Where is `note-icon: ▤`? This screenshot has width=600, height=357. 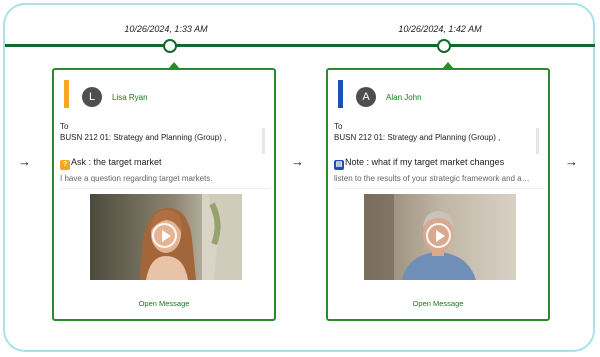 note-icon: ▤ is located at coordinates (339, 165).